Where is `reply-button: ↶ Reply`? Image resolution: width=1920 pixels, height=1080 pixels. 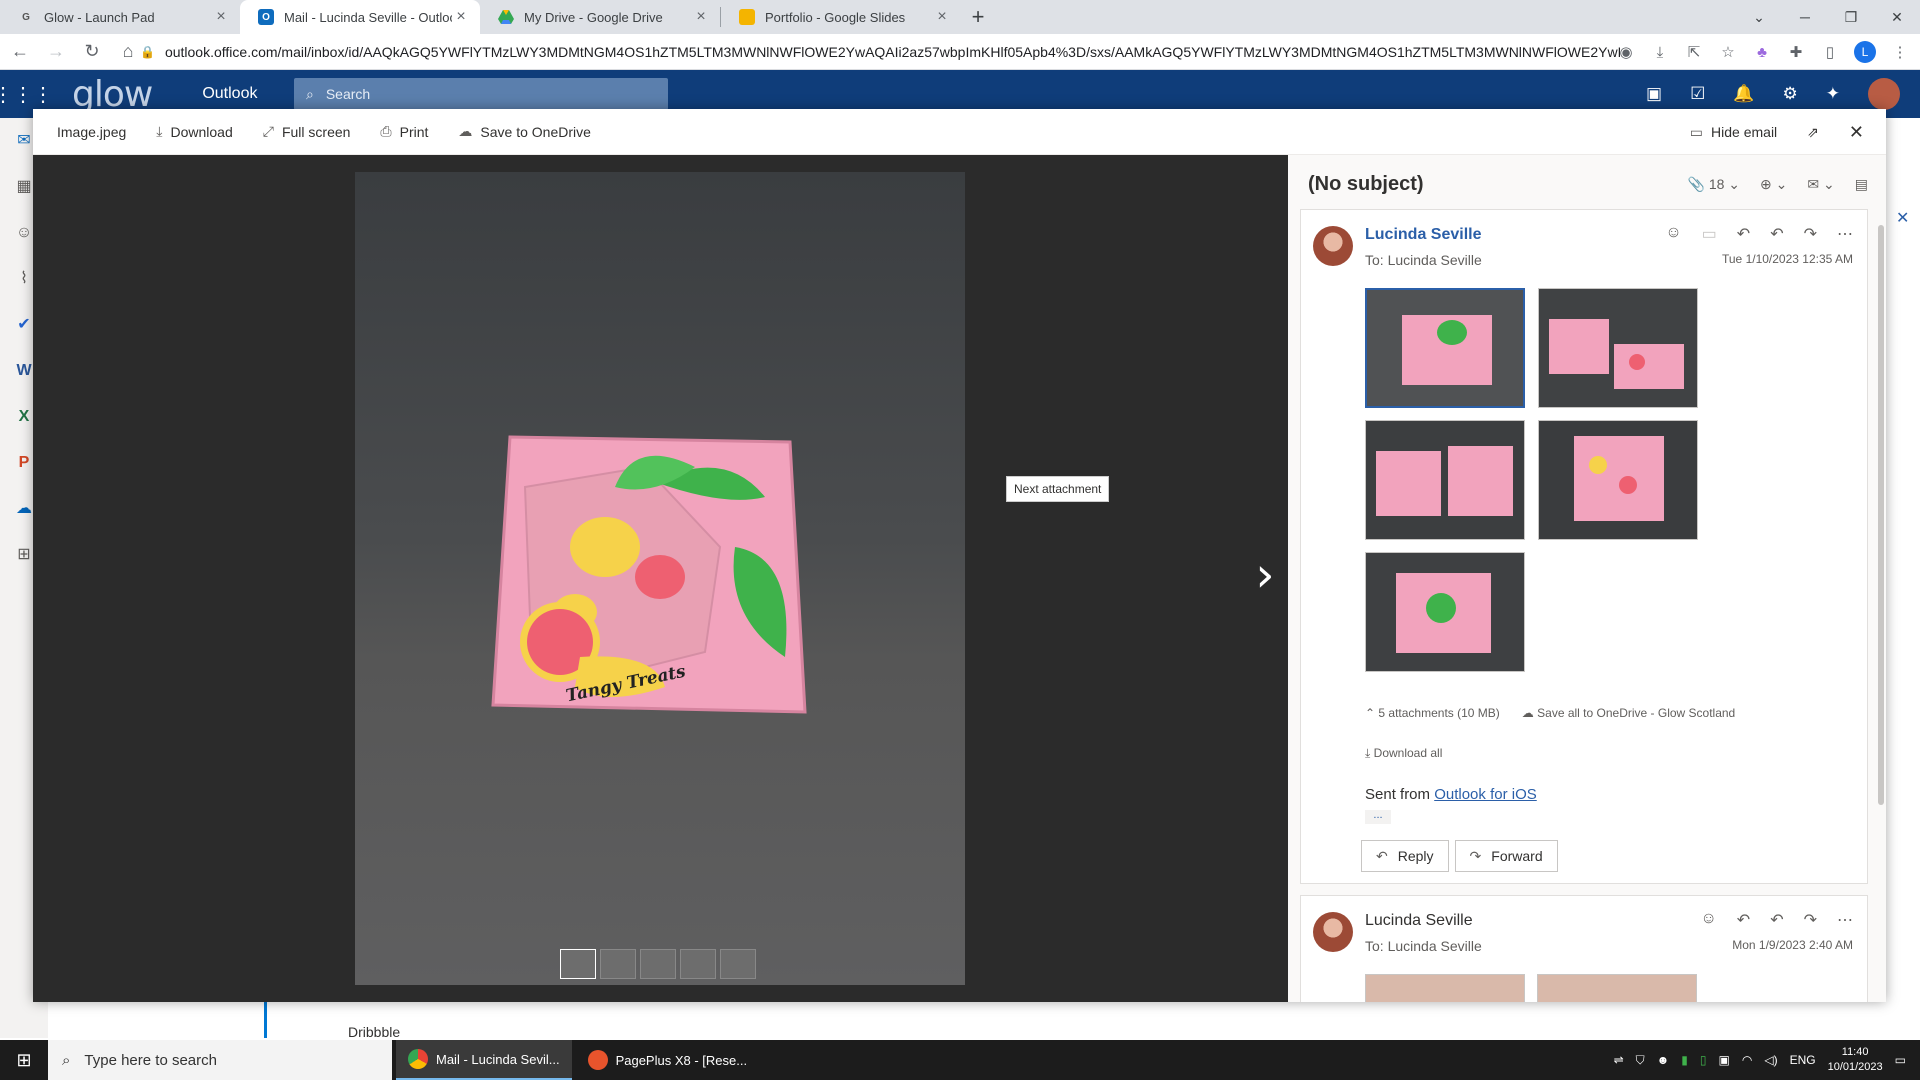 reply-button: ↶ Reply is located at coordinates (1405, 856).